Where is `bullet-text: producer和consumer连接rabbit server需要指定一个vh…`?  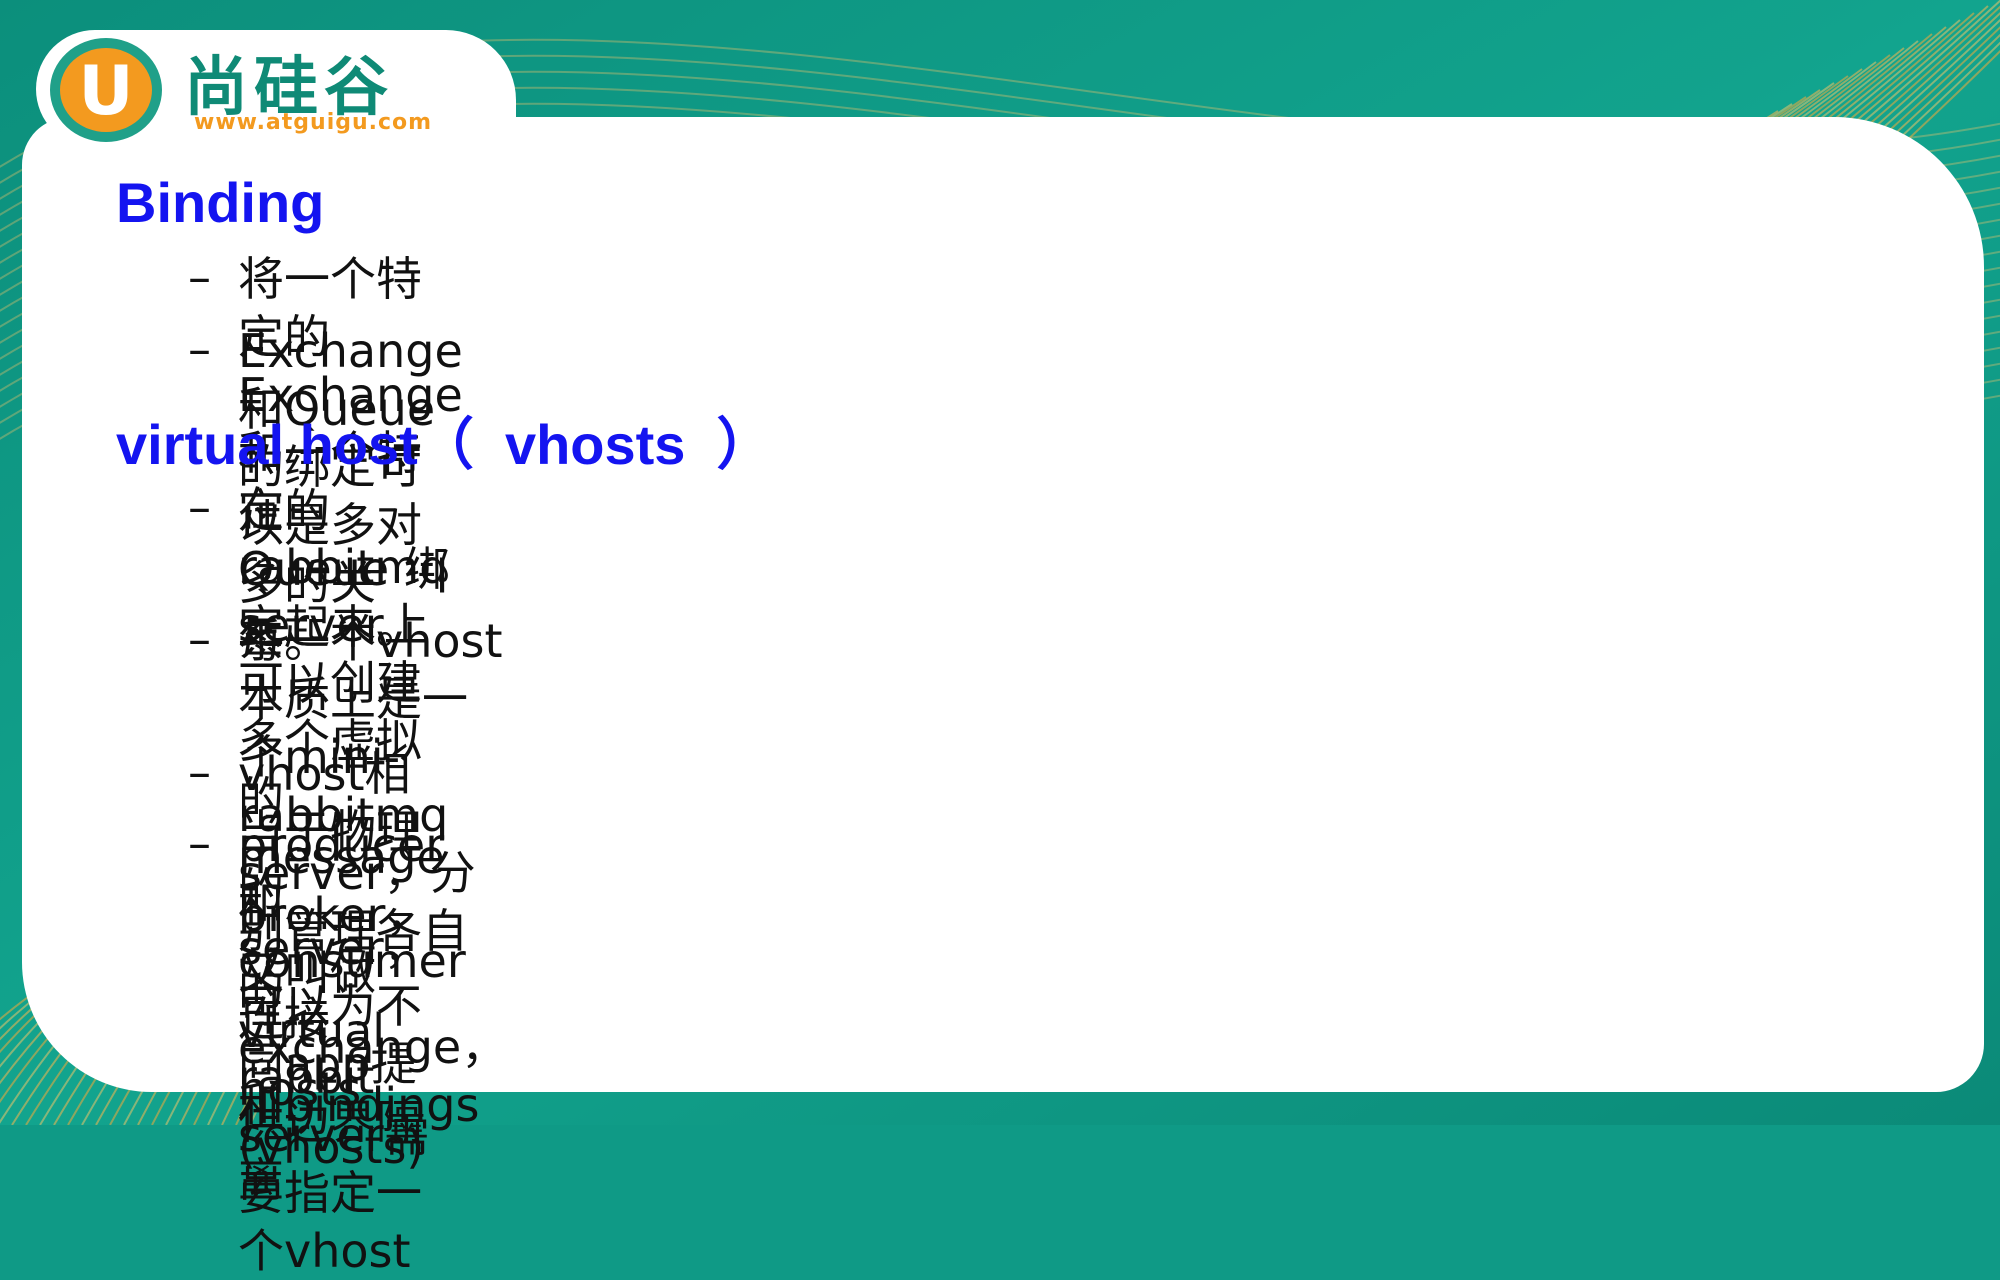 bullet-text: producer和consumer连接rabbit server需要指定一个vh… is located at coordinates (352, 1048).